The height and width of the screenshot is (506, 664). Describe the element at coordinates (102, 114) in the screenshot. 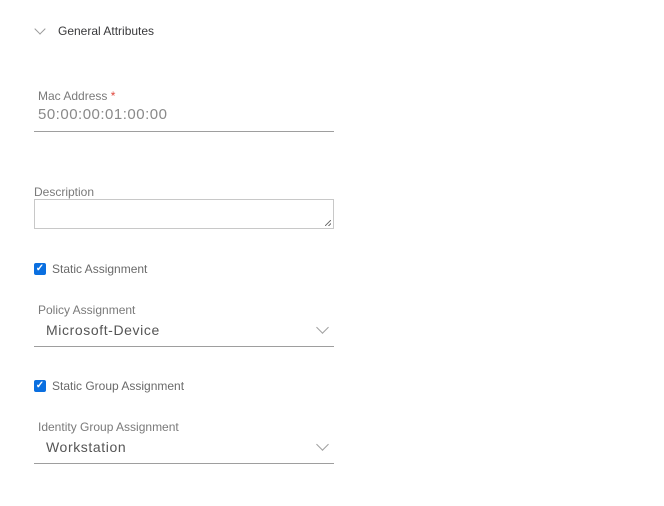

I see `mac-address-input: 50:00:00:01:00:00` at that location.